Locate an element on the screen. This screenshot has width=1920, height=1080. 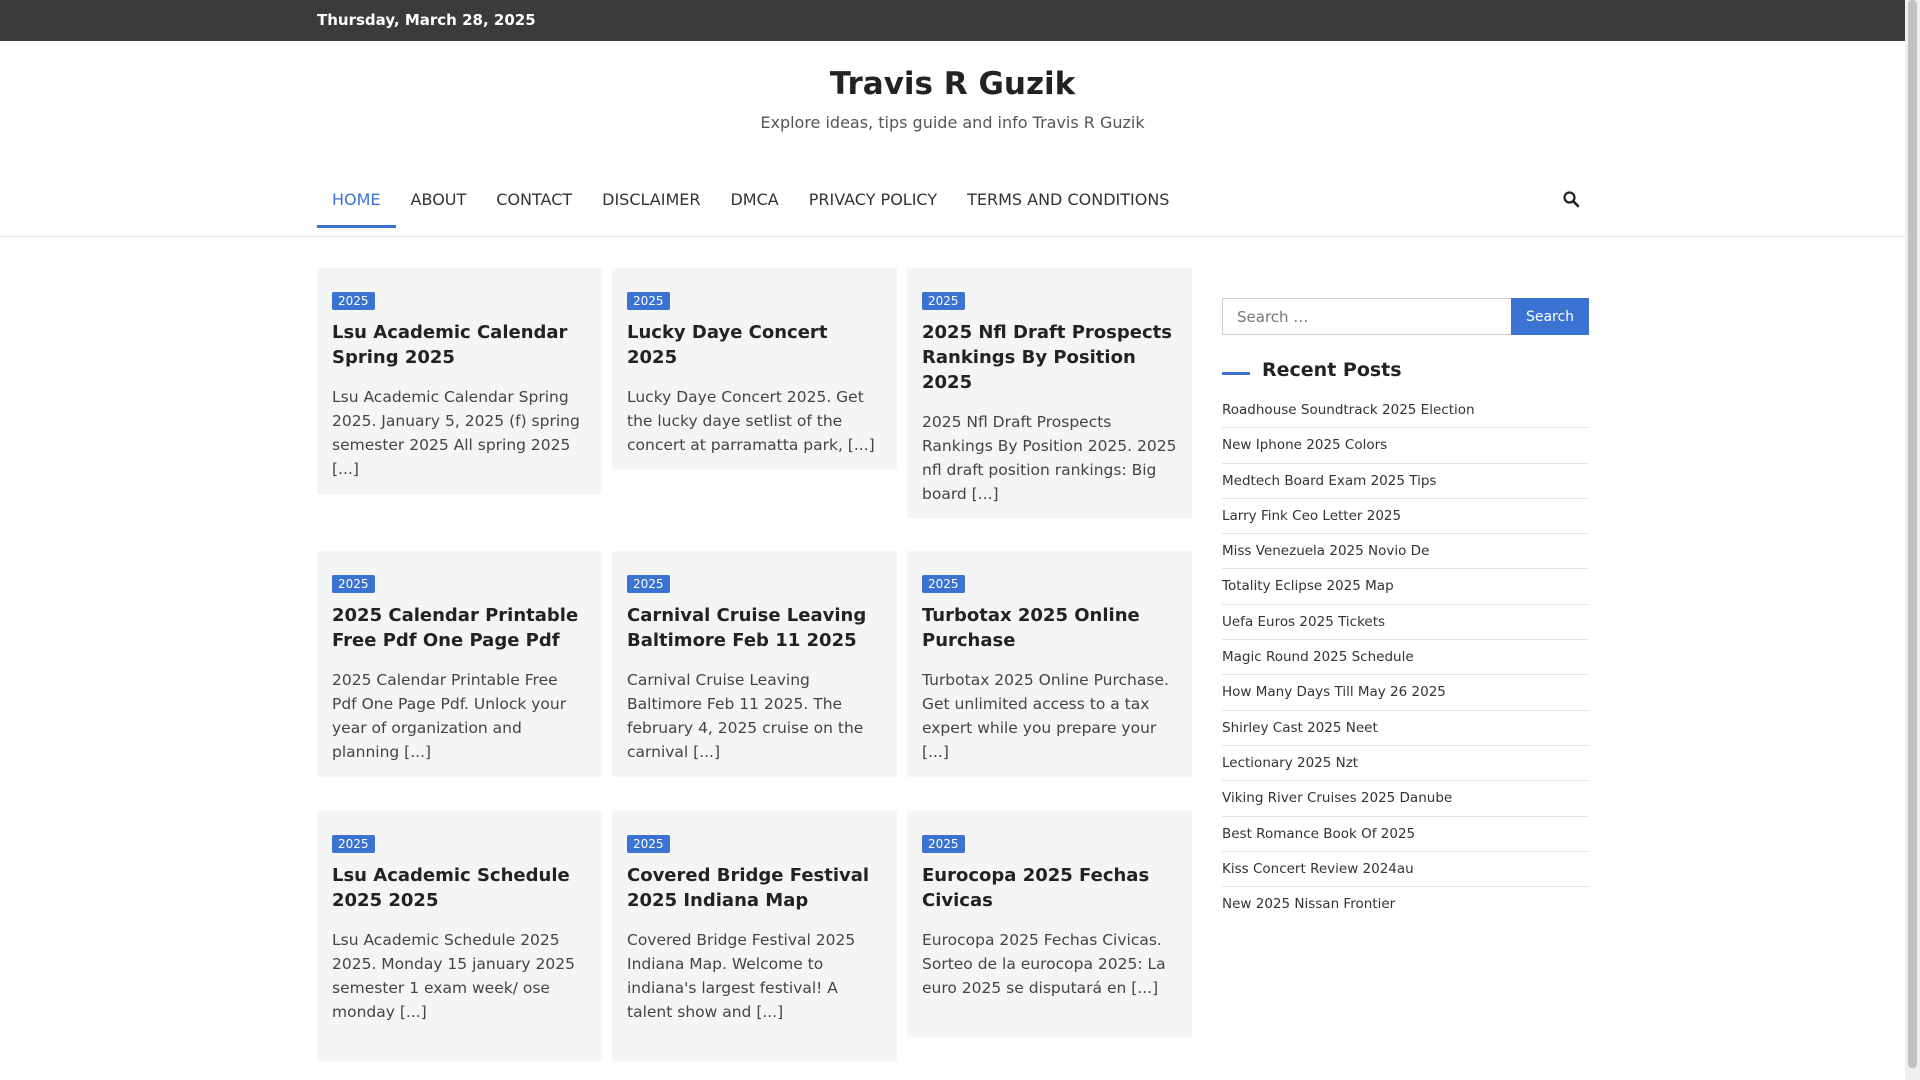
search-icon is located at coordinates (1571, 199).